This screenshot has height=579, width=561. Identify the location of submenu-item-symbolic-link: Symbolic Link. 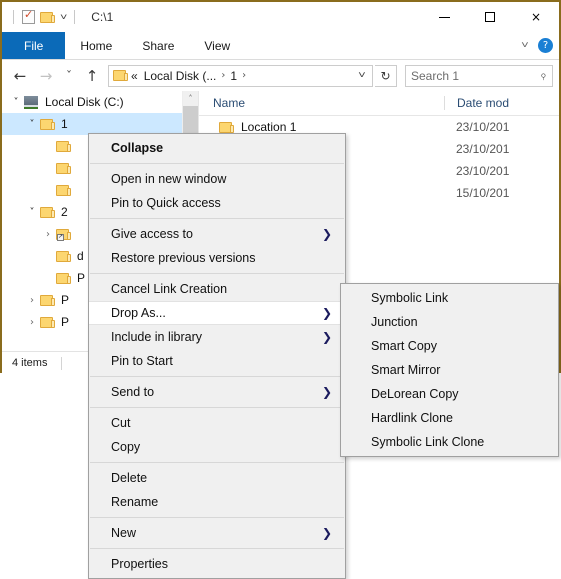
(449, 298).